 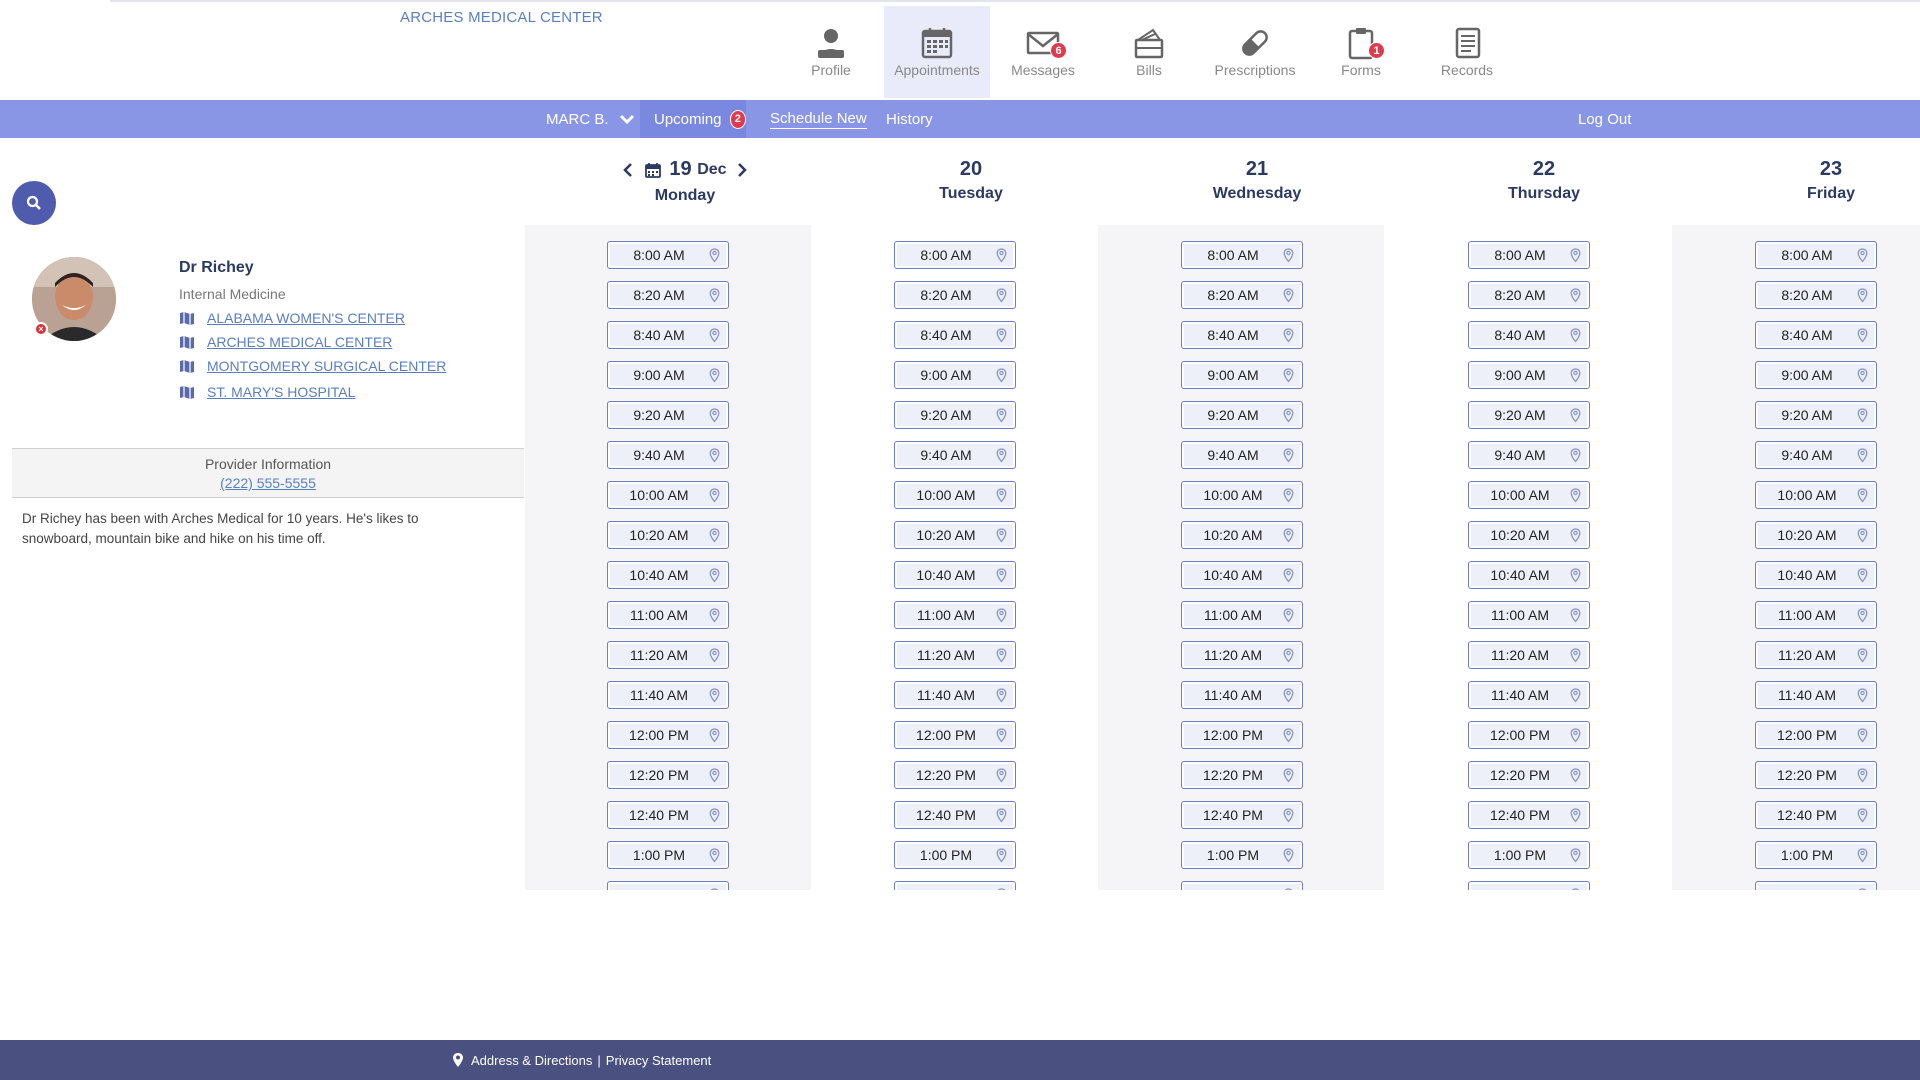 What do you see at coordinates (628, 169) in the screenshot?
I see `chevron-left-icon` at bounding box center [628, 169].